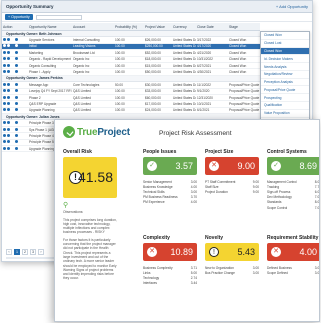 The width and height of the screenshot is (321, 323). I want to click on next-page-button: ›, so click(41, 252).